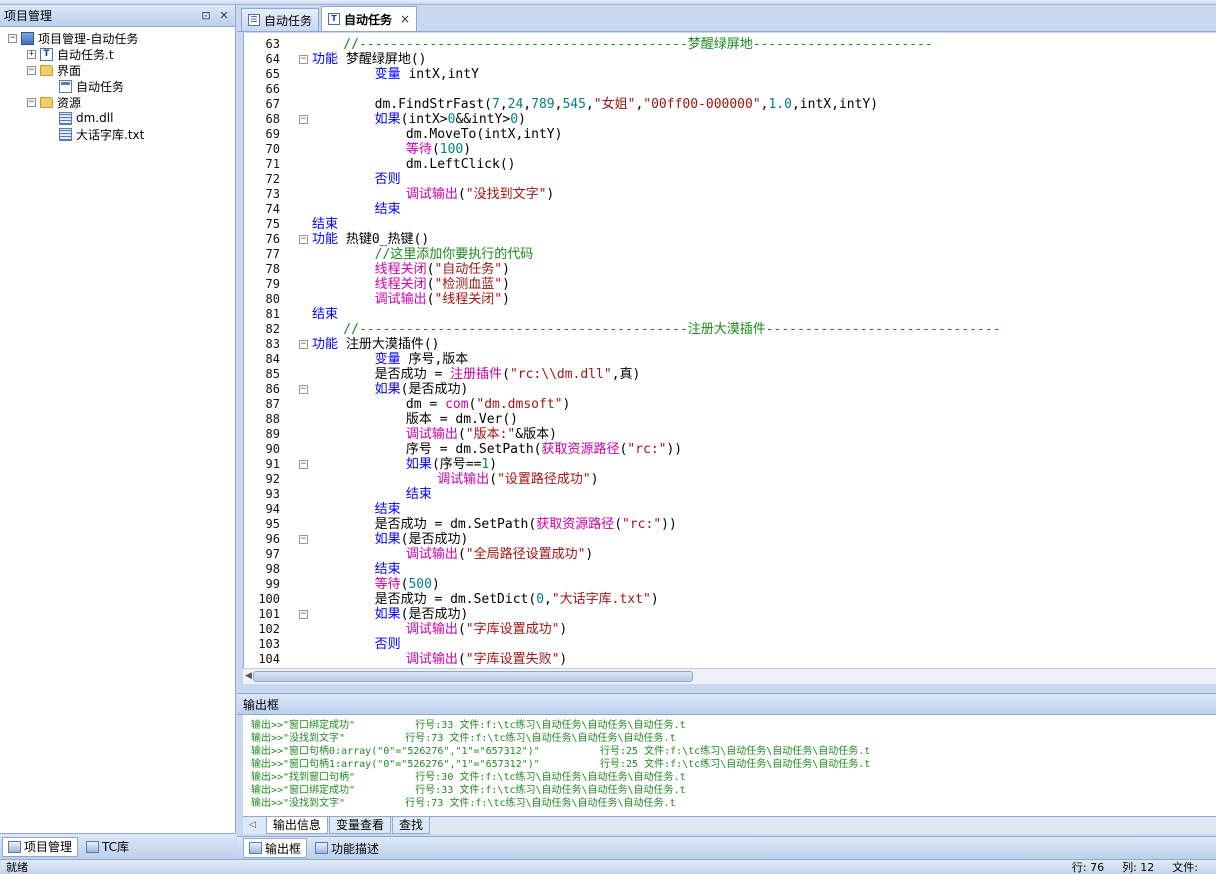  I want to click on code-line, so click(764, 89).